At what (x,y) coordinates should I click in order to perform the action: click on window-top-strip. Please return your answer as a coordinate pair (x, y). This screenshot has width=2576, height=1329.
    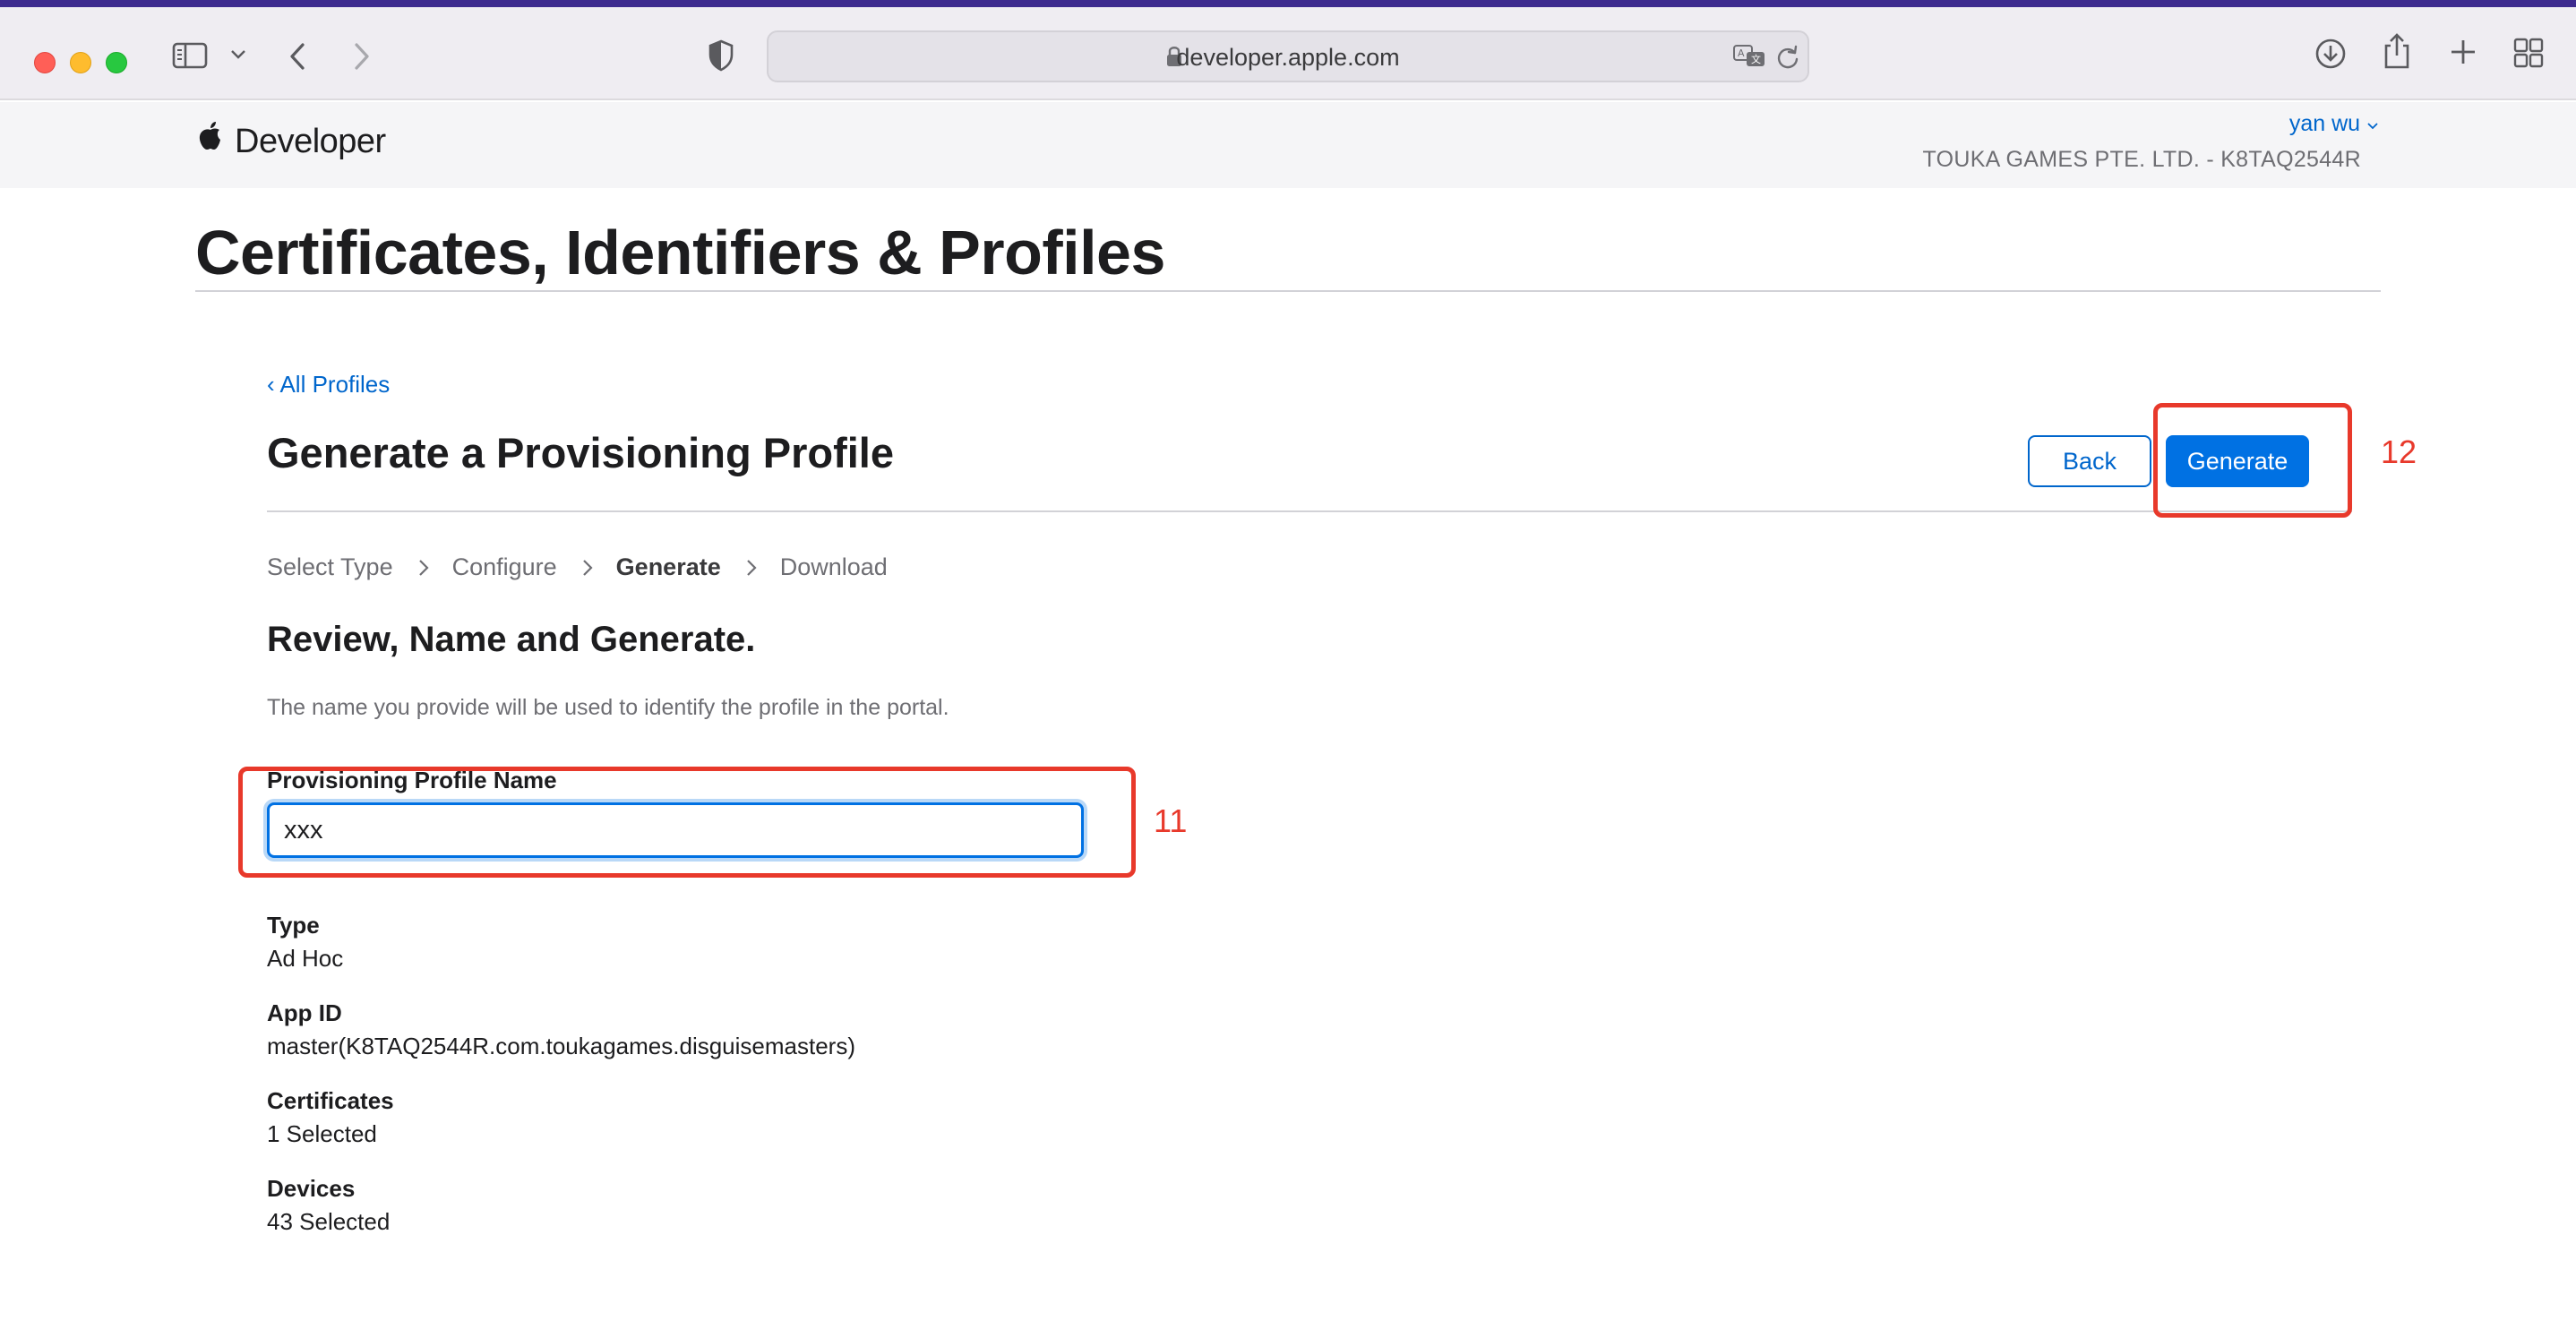
    Looking at the image, I should click on (1288, 3).